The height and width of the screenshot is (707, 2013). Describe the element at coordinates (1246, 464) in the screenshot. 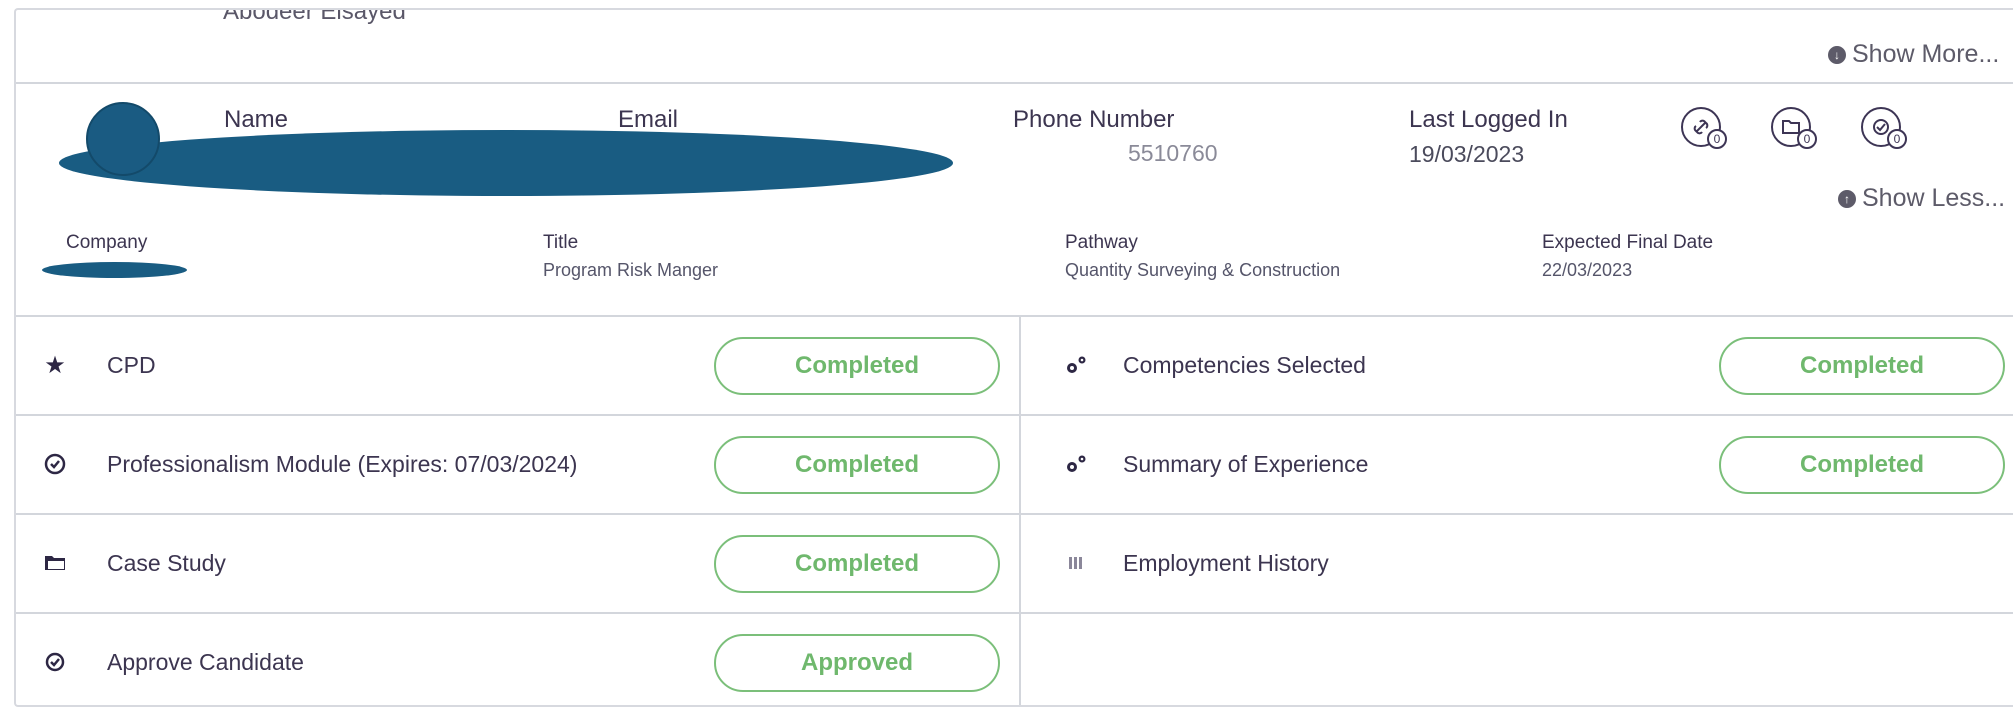

I see `requirement-label: Summary of Experience` at that location.